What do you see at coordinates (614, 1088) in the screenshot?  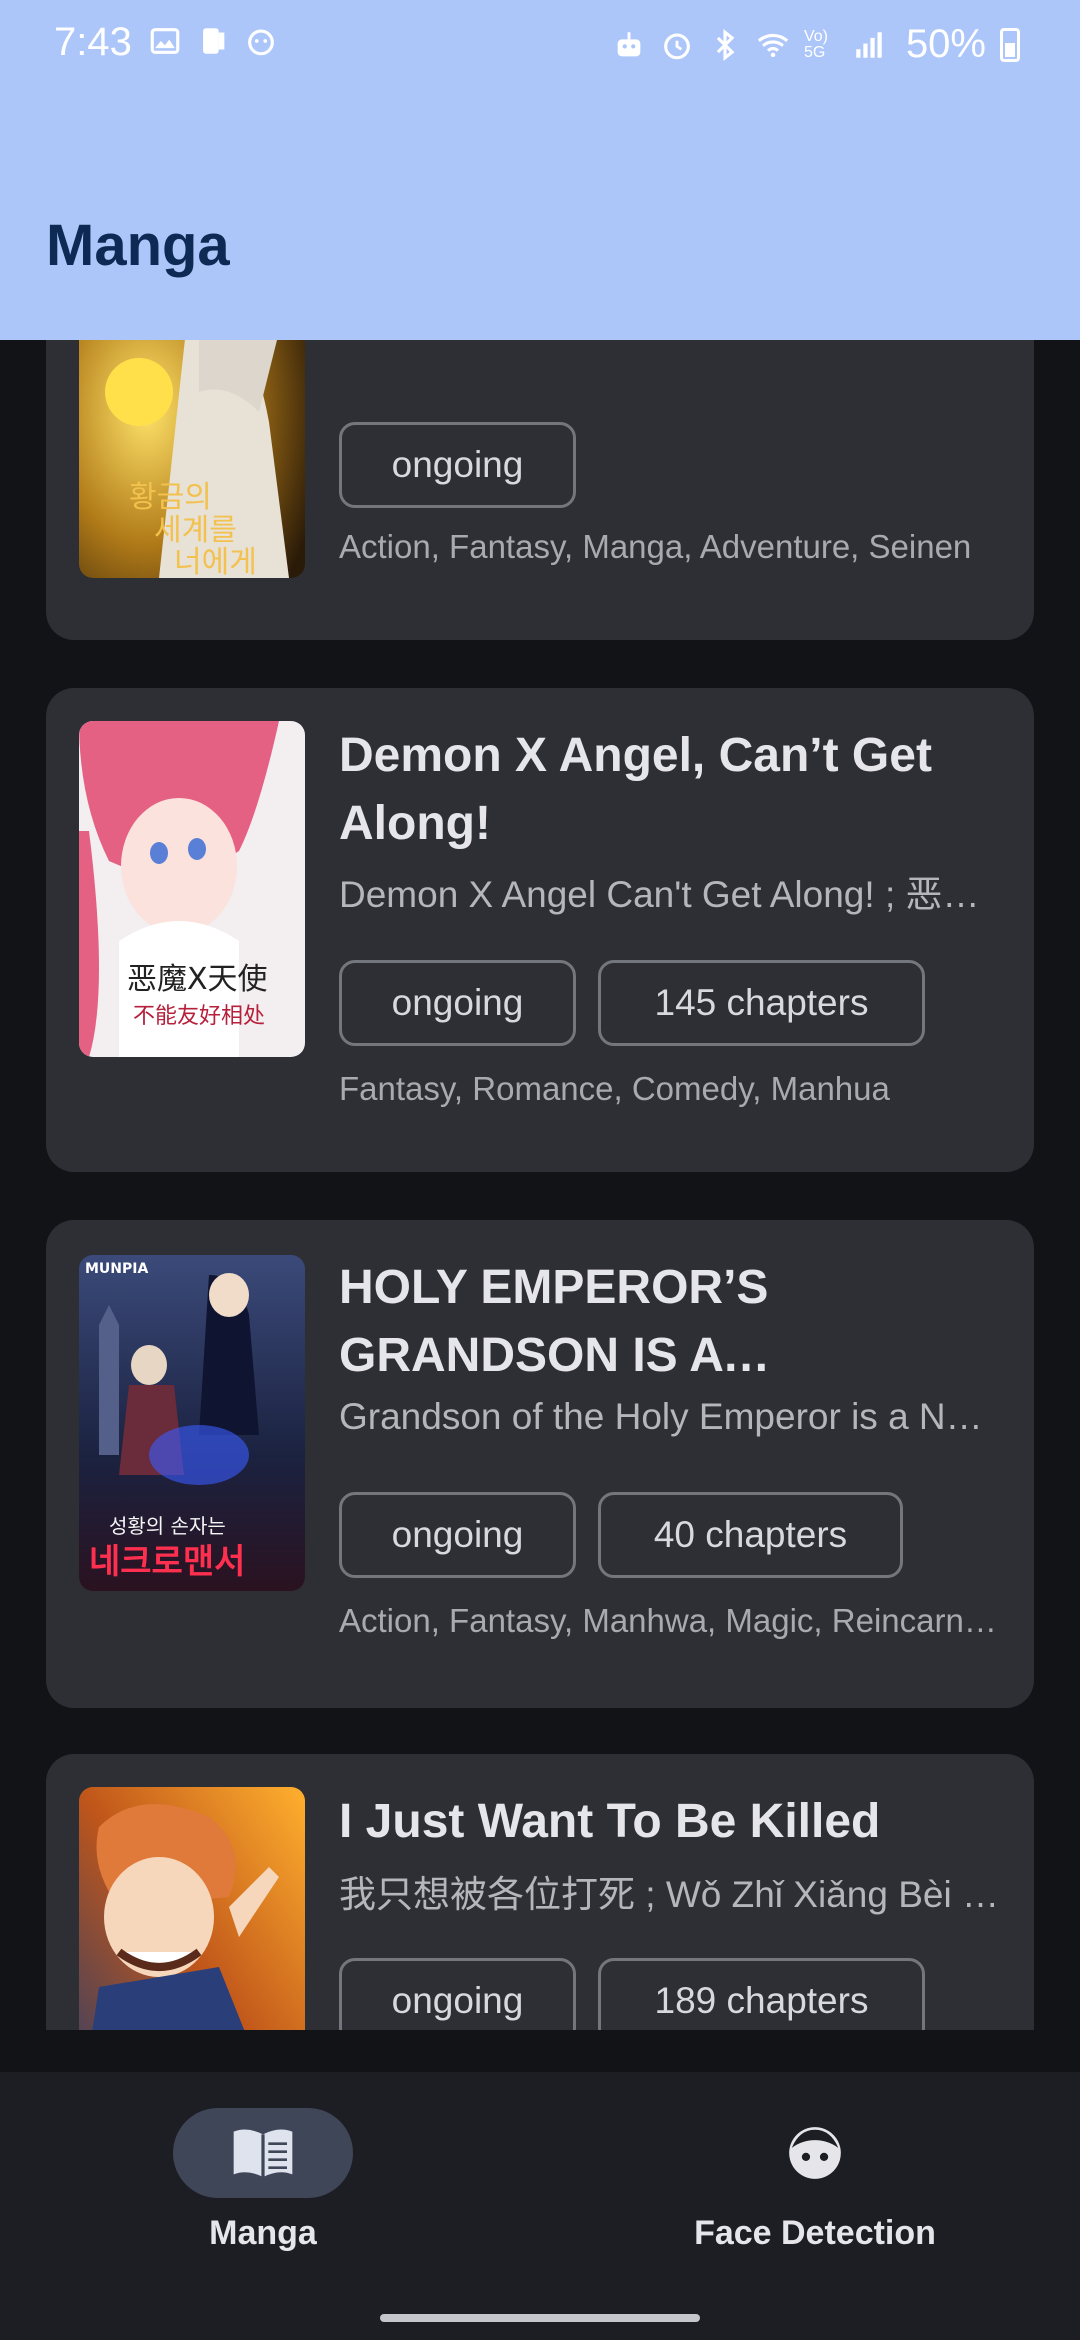 I see `genres-text: Fantasy, Romance, Comedy, Manhua` at bounding box center [614, 1088].